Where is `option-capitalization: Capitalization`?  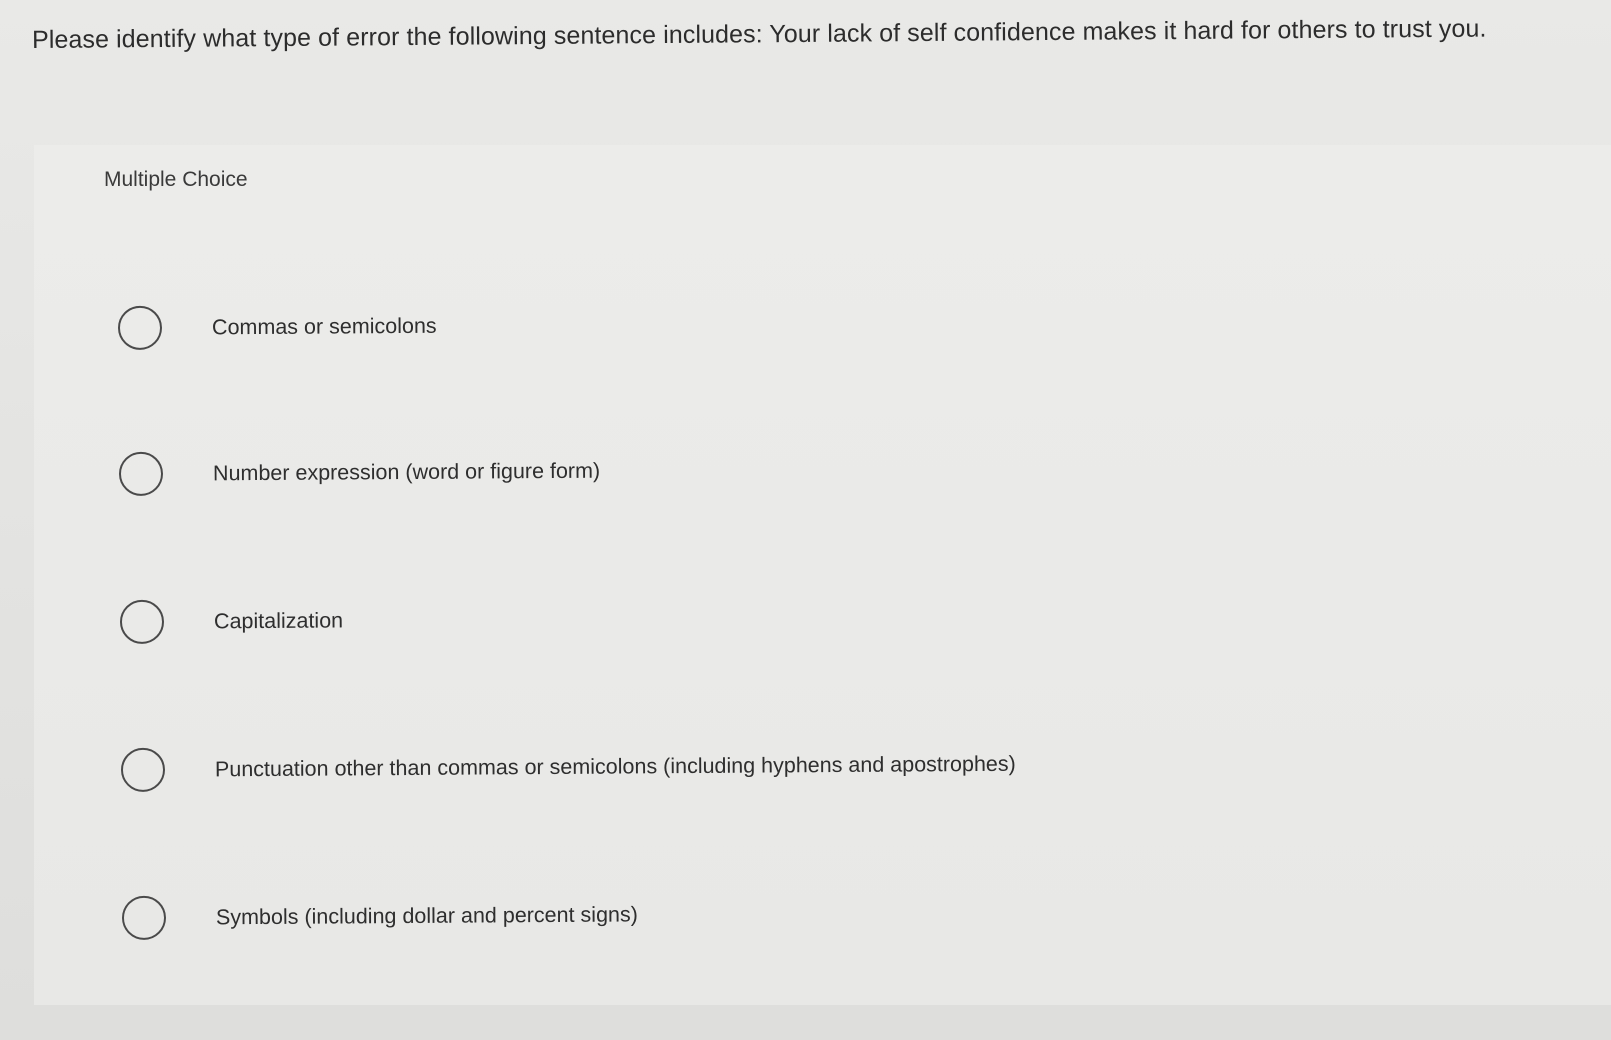 option-capitalization: Capitalization is located at coordinates (231, 621).